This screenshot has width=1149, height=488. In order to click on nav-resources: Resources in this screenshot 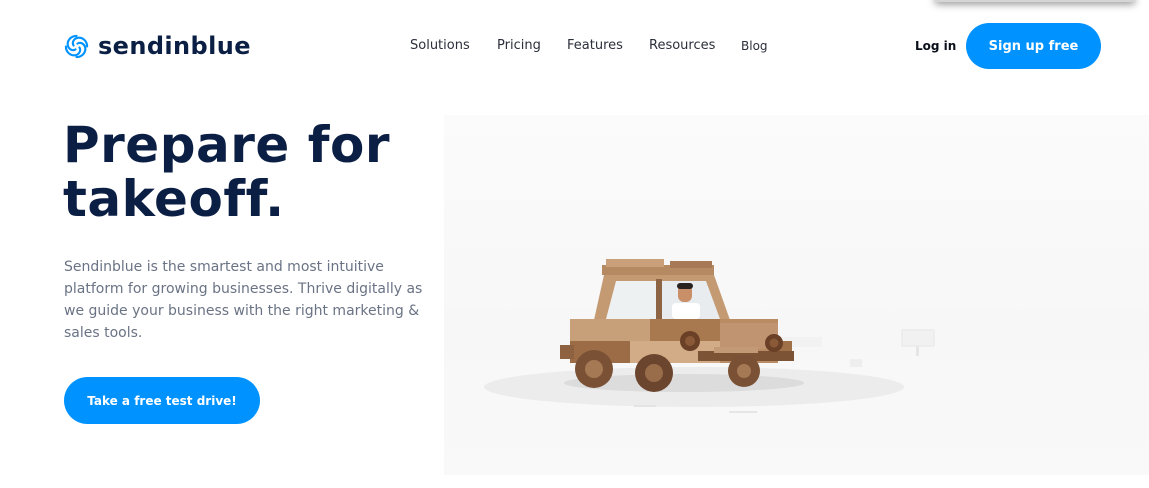, I will do `click(682, 45)`.